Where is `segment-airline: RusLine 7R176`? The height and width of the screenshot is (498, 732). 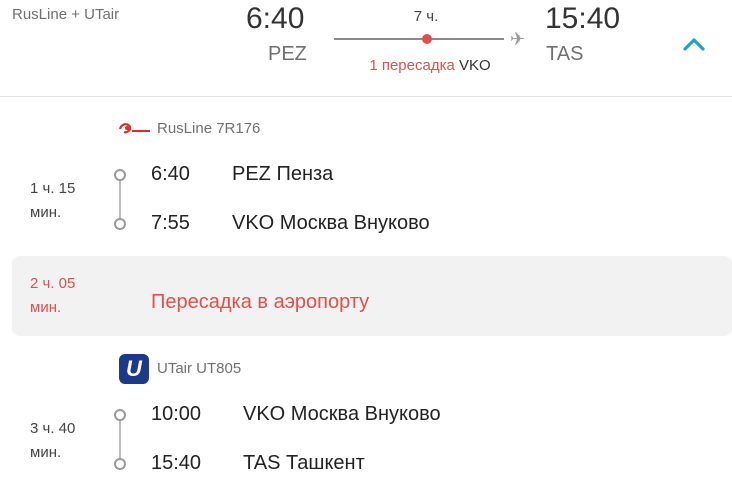 segment-airline: RusLine 7R176 is located at coordinates (209, 128).